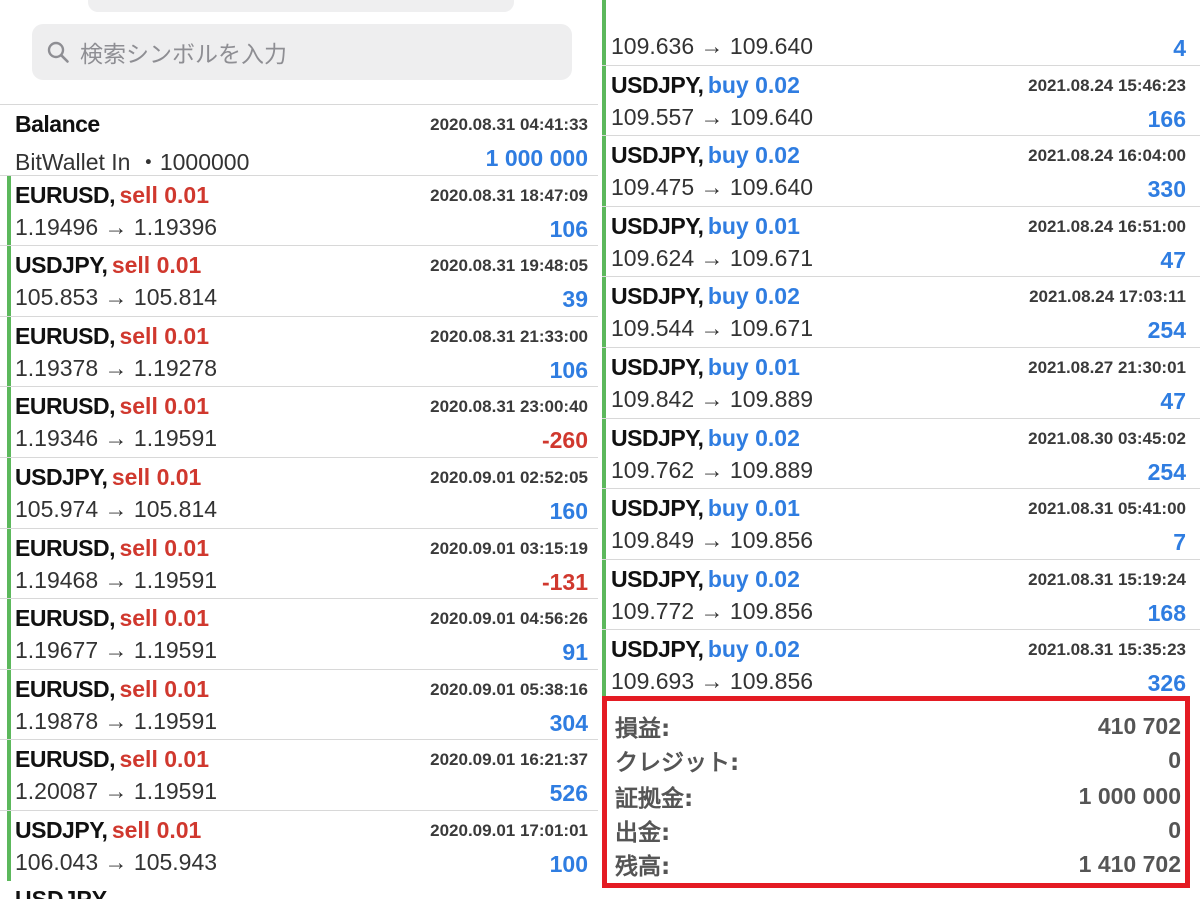 This screenshot has width=1200, height=899. I want to click on deal-time: 2020.08.31 18:47:09, so click(509, 195).